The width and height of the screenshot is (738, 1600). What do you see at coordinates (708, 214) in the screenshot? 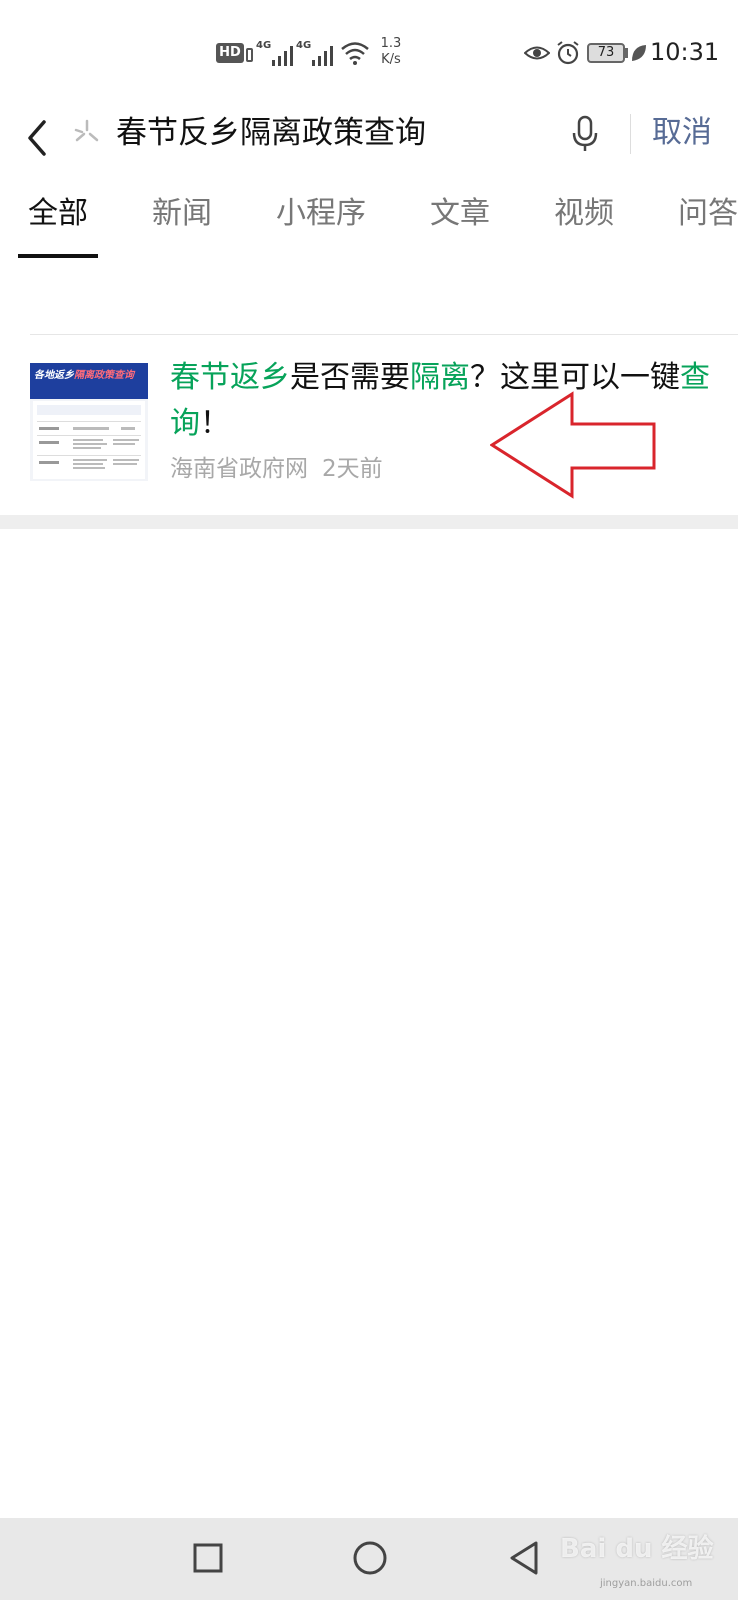
I see `tab-qa: 问答` at bounding box center [708, 214].